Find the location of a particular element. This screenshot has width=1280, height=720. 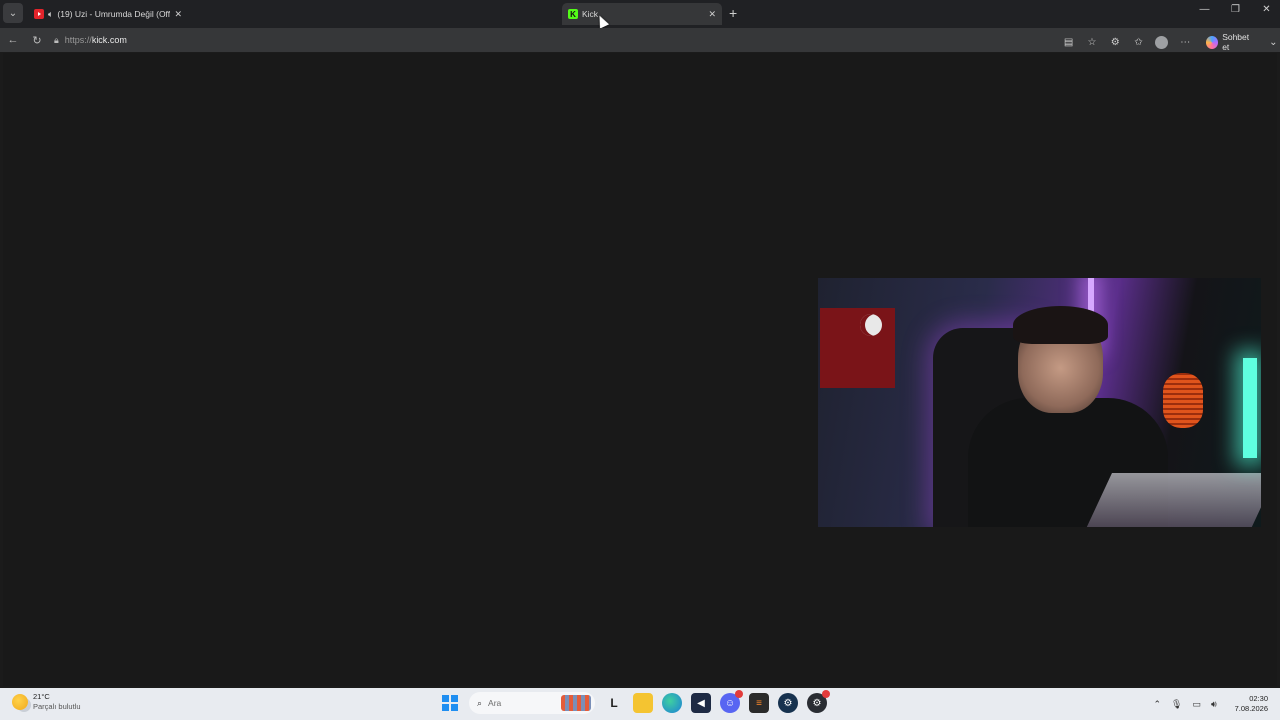

webcam-video is located at coordinates (1039, 402).